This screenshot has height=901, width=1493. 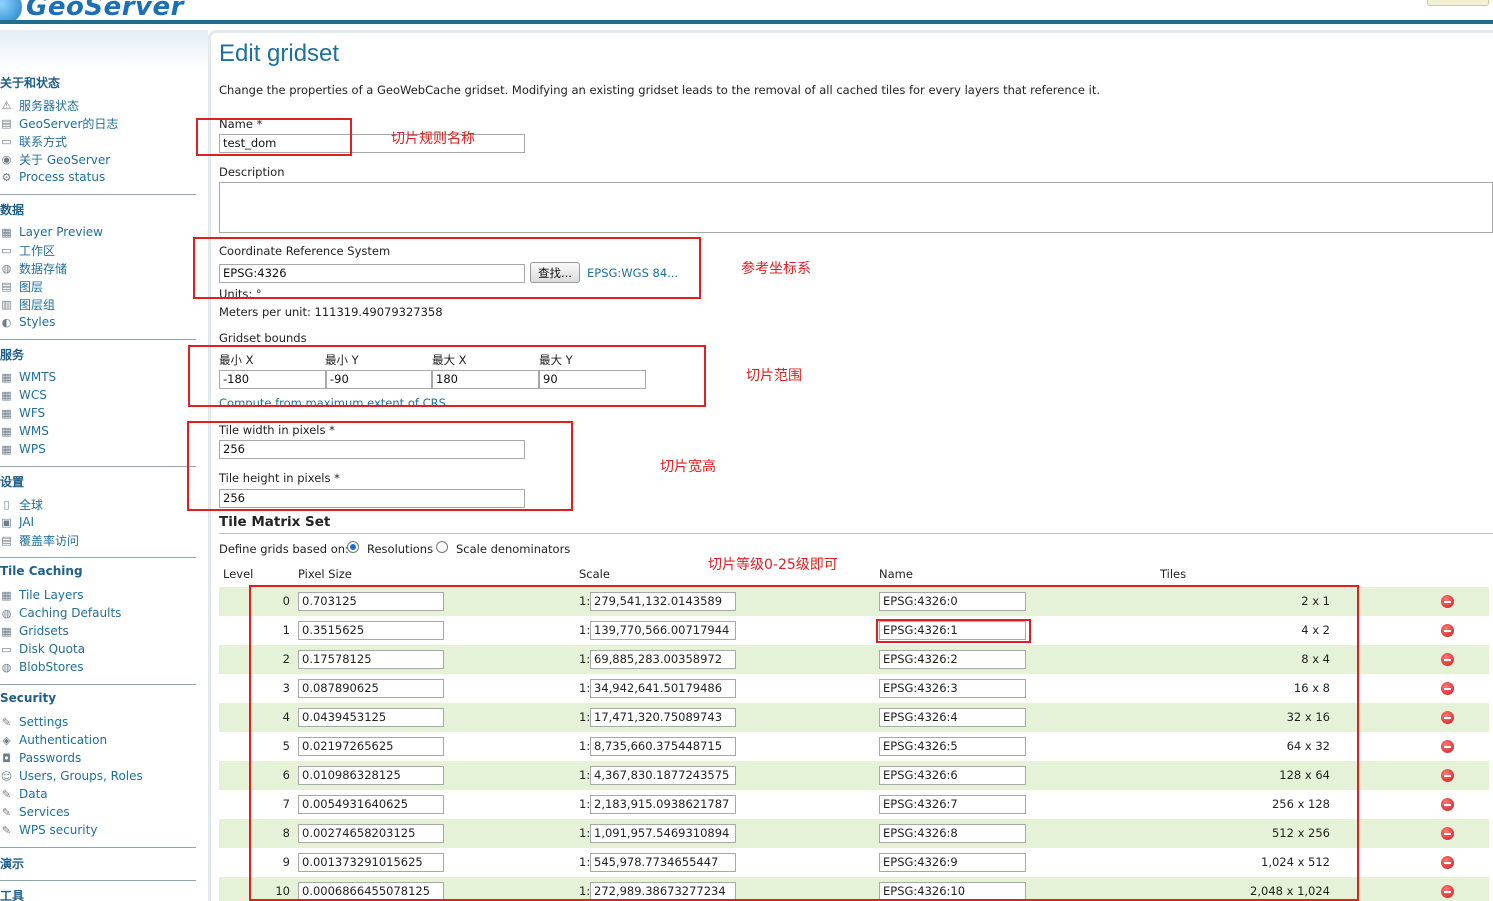 What do you see at coordinates (6, 812) in the screenshot?
I see `services-icon: ✎` at bounding box center [6, 812].